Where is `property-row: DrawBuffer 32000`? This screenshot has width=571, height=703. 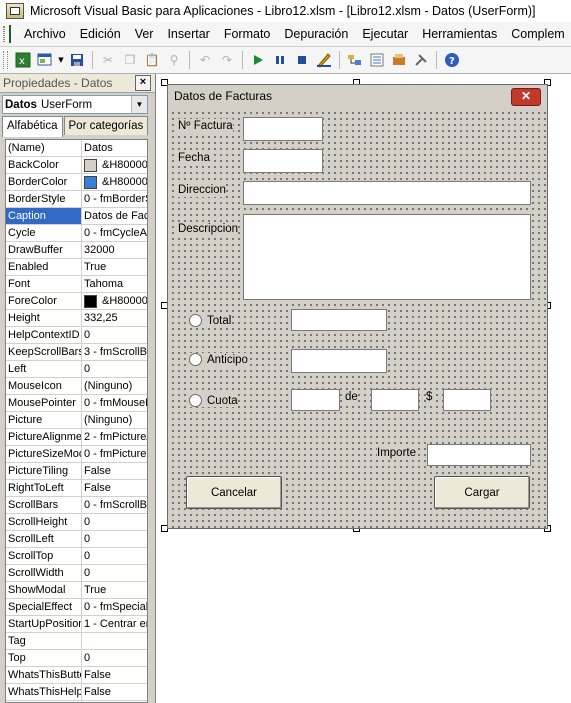
property-row: DrawBuffer 32000 is located at coordinates (76, 250).